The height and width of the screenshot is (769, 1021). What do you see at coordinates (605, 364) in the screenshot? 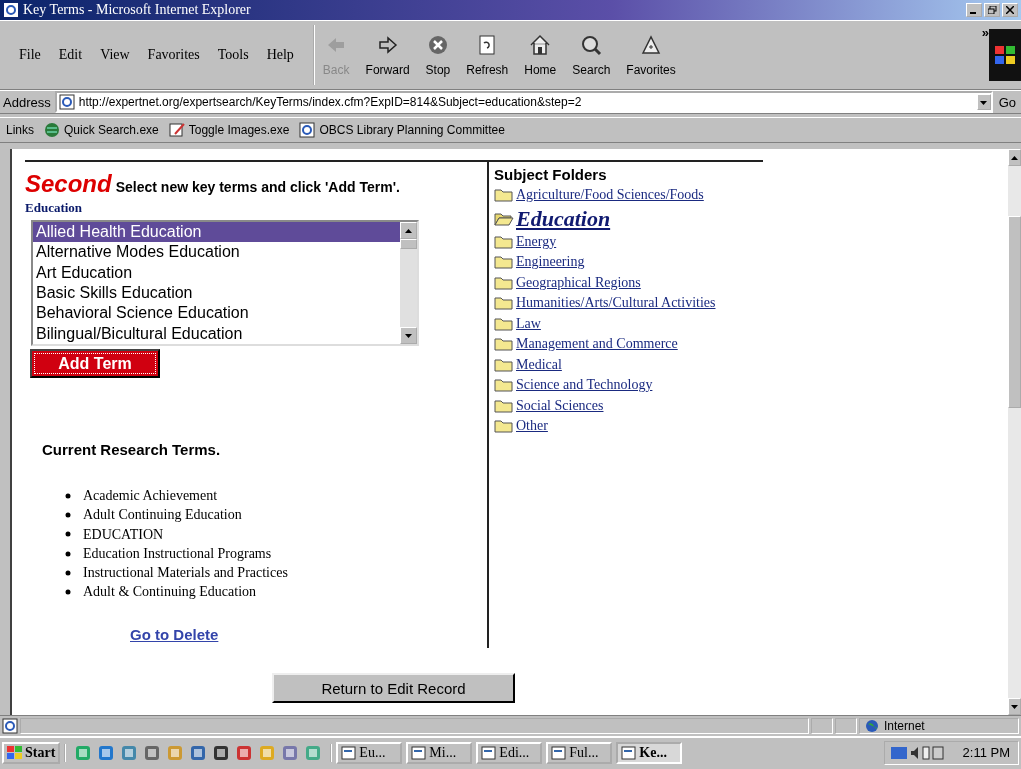
I see `folder-link: Medical` at bounding box center [605, 364].